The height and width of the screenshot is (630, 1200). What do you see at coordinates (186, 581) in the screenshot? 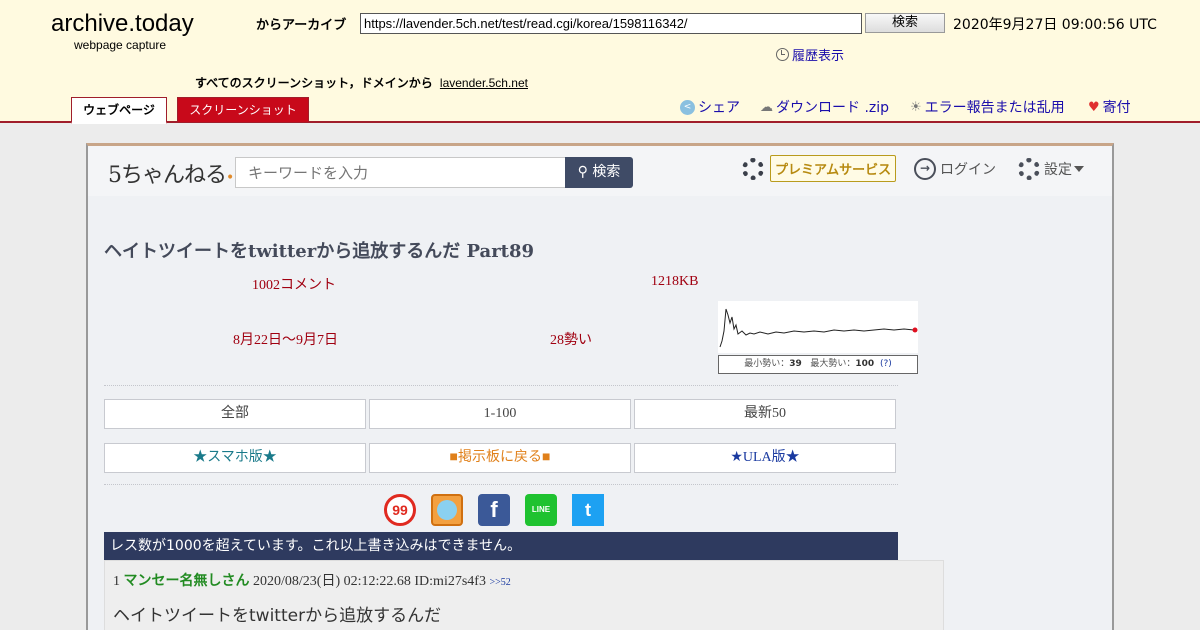
I see `post-author: マンセー名無しさん` at bounding box center [186, 581].